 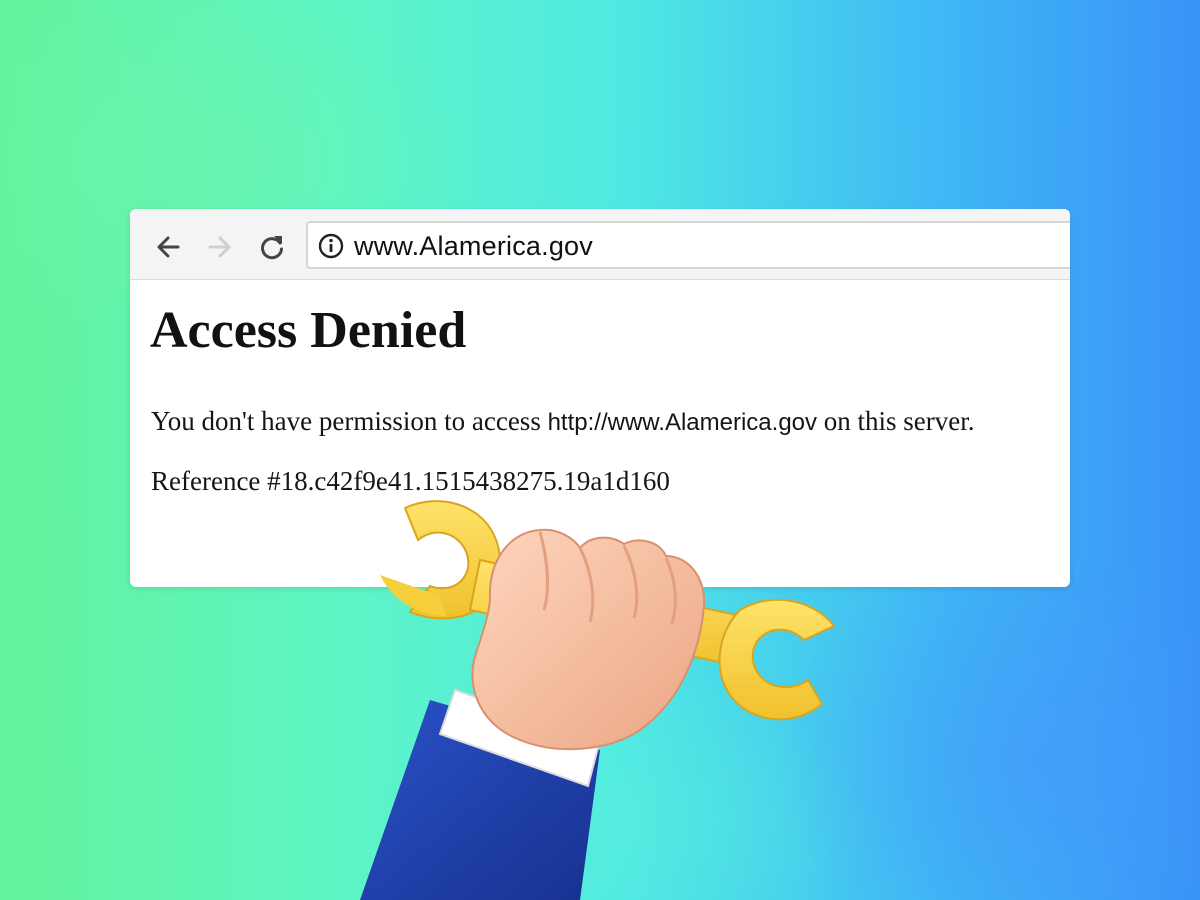 I want to click on address-bar: www.Alamerica.gov, so click(x=688, y=245).